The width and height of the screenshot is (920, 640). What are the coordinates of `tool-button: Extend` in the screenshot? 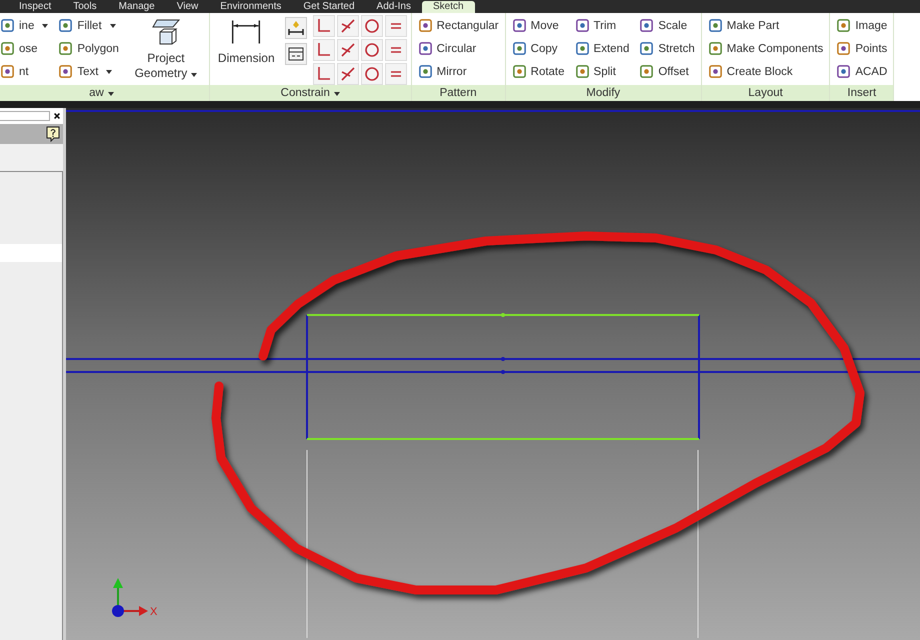 It's located at (602, 48).